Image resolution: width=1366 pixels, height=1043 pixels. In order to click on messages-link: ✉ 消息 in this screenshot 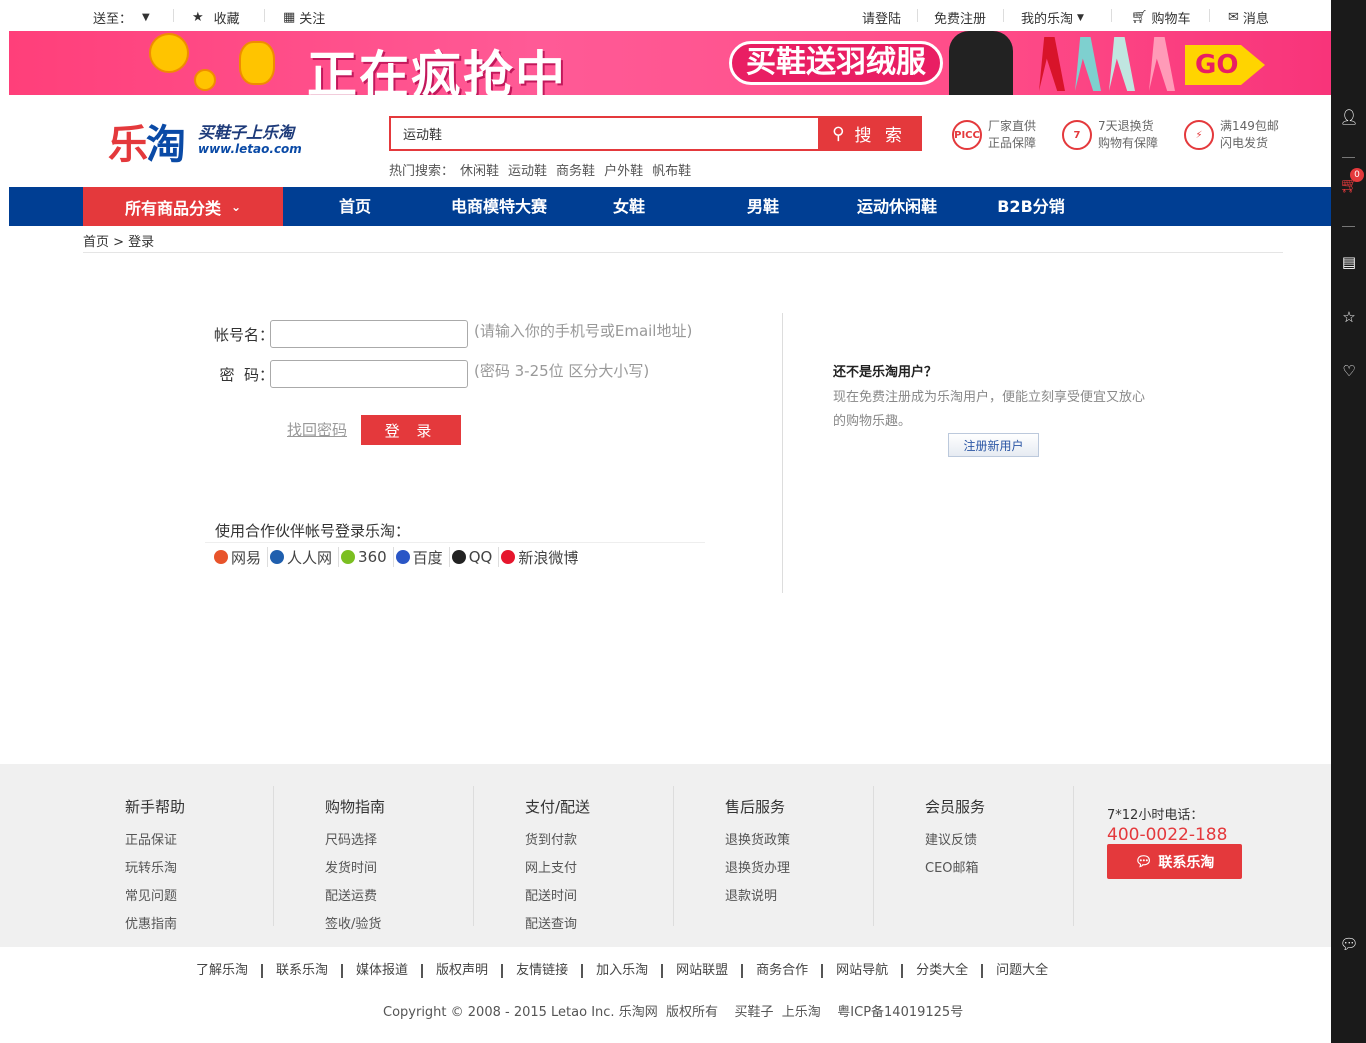, I will do `click(1248, 17)`.